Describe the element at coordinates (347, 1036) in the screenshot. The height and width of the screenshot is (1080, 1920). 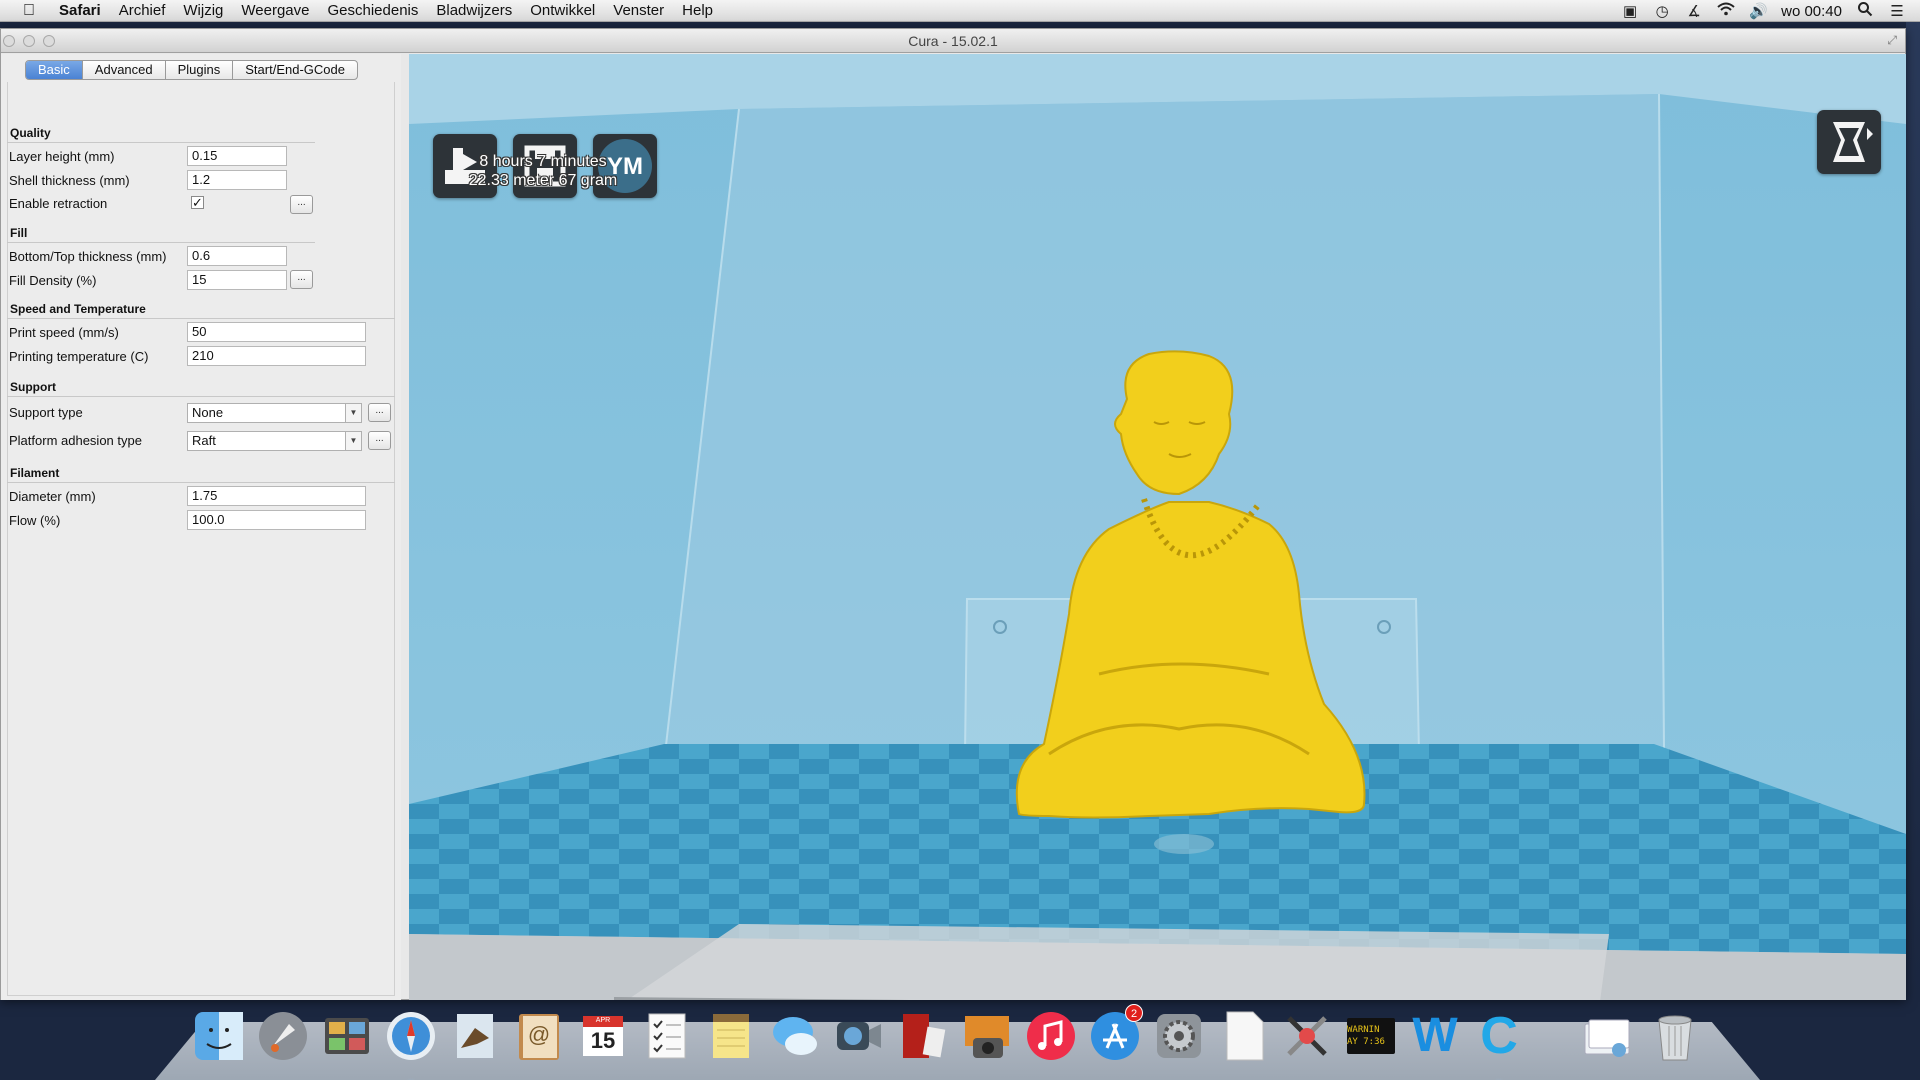
I see `dock-photo-browser` at that location.